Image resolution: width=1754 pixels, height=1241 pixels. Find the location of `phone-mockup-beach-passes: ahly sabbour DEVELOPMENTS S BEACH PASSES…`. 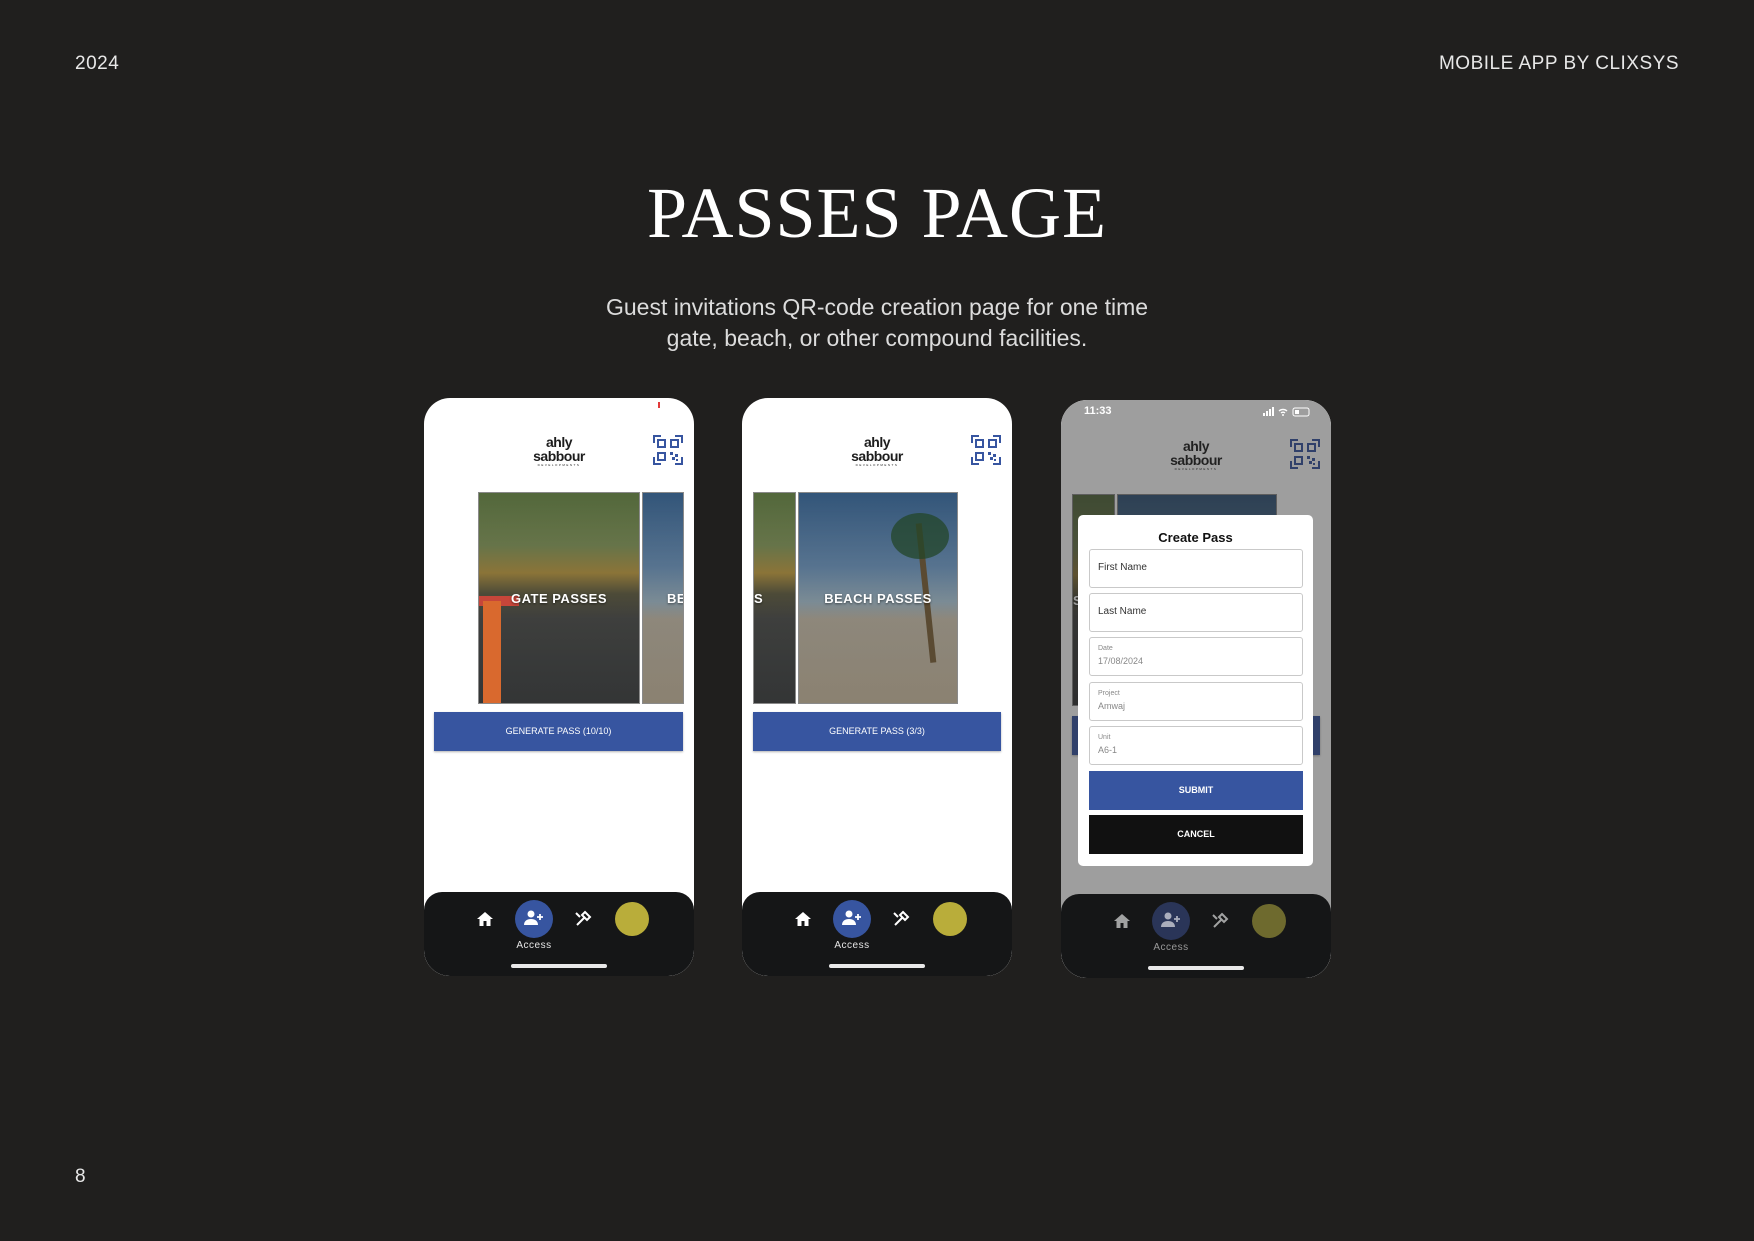

phone-mockup-beach-passes: ahly sabbour DEVELOPMENTS S BEACH PASSES… is located at coordinates (877, 687).